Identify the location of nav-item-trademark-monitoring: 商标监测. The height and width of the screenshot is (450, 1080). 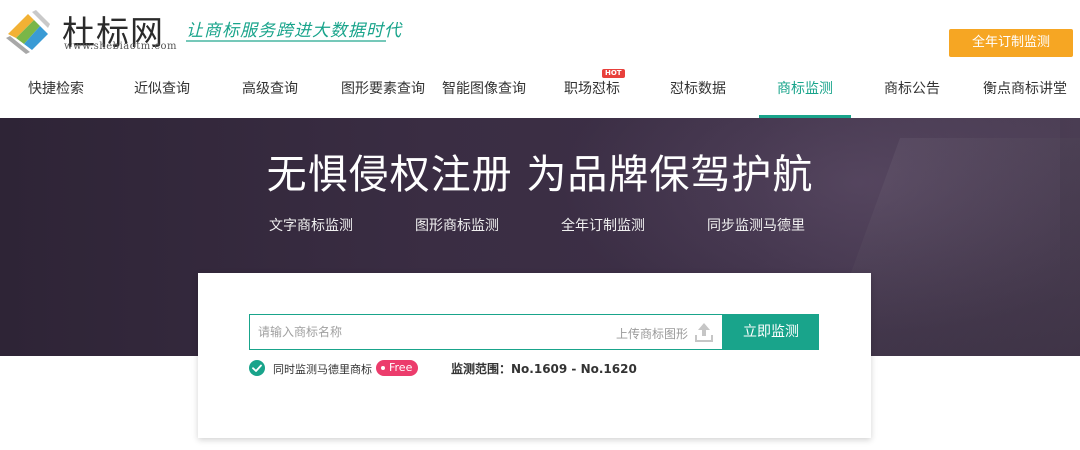
(805, 94).